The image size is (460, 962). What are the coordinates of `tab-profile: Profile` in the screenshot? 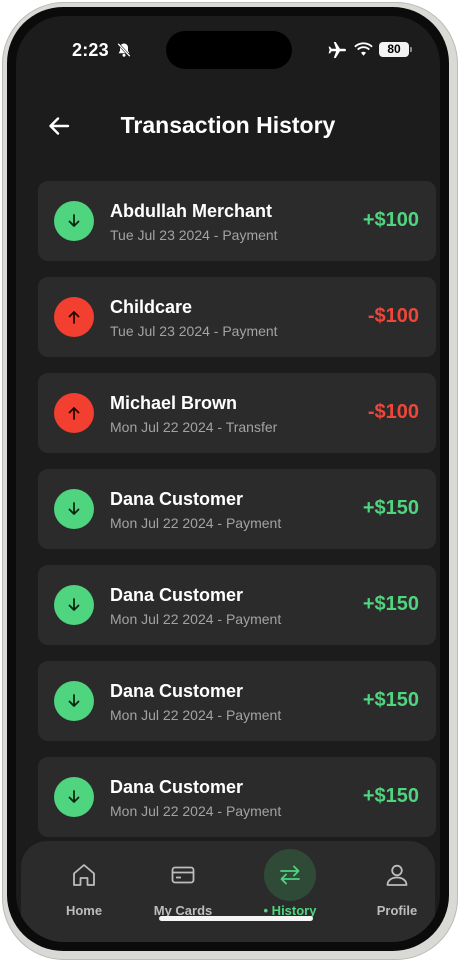 It's located at (393, 886).